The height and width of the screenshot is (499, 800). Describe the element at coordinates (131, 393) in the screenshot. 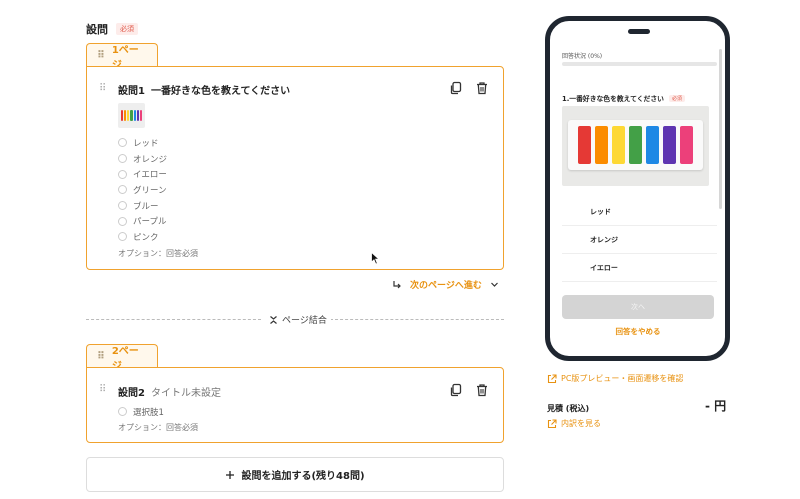

I see `question-number: 設問2` at that location.